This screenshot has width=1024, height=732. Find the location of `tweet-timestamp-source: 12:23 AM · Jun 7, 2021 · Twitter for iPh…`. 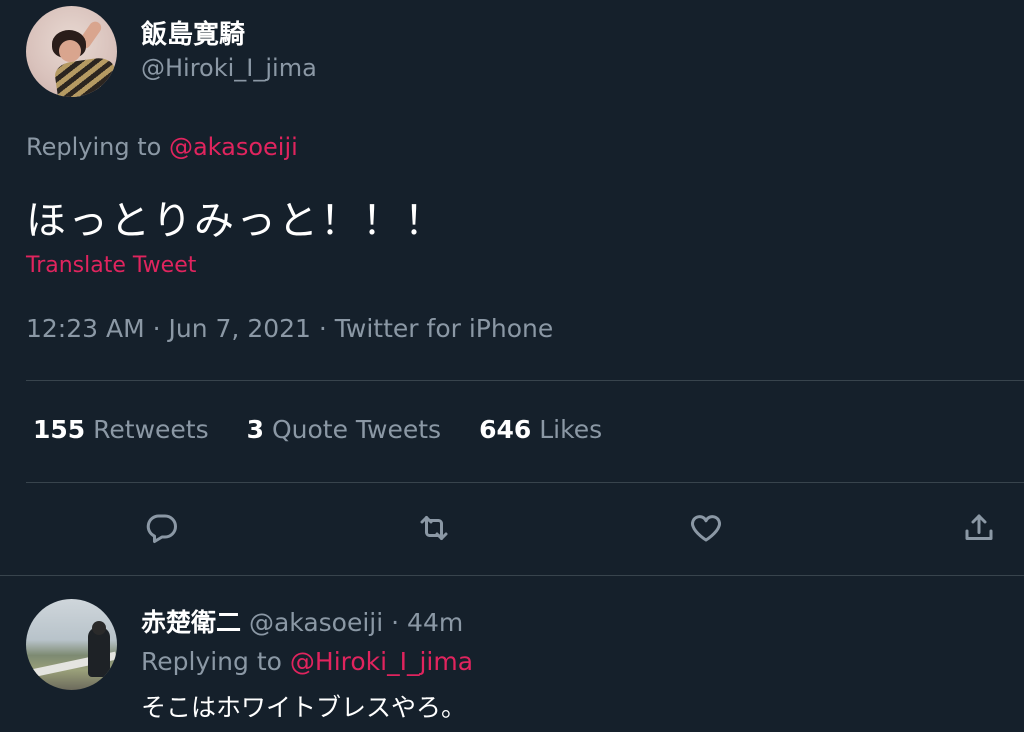

tweet-timestamp-source: 12:23 AM · Jun 7, 2021 · Twitter for iPh… is located at coordinates (289, 328).